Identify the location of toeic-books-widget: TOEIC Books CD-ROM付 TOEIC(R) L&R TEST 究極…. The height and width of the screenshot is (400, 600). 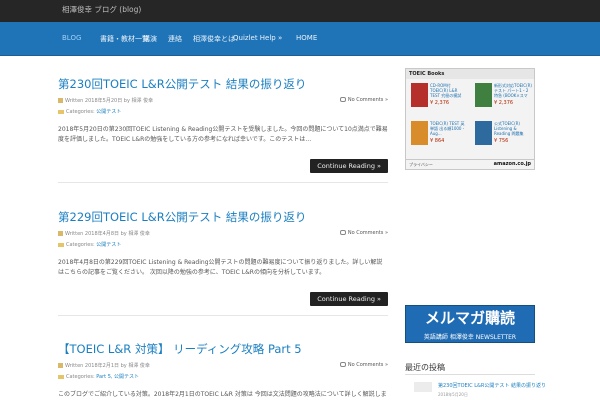
(470, 119).